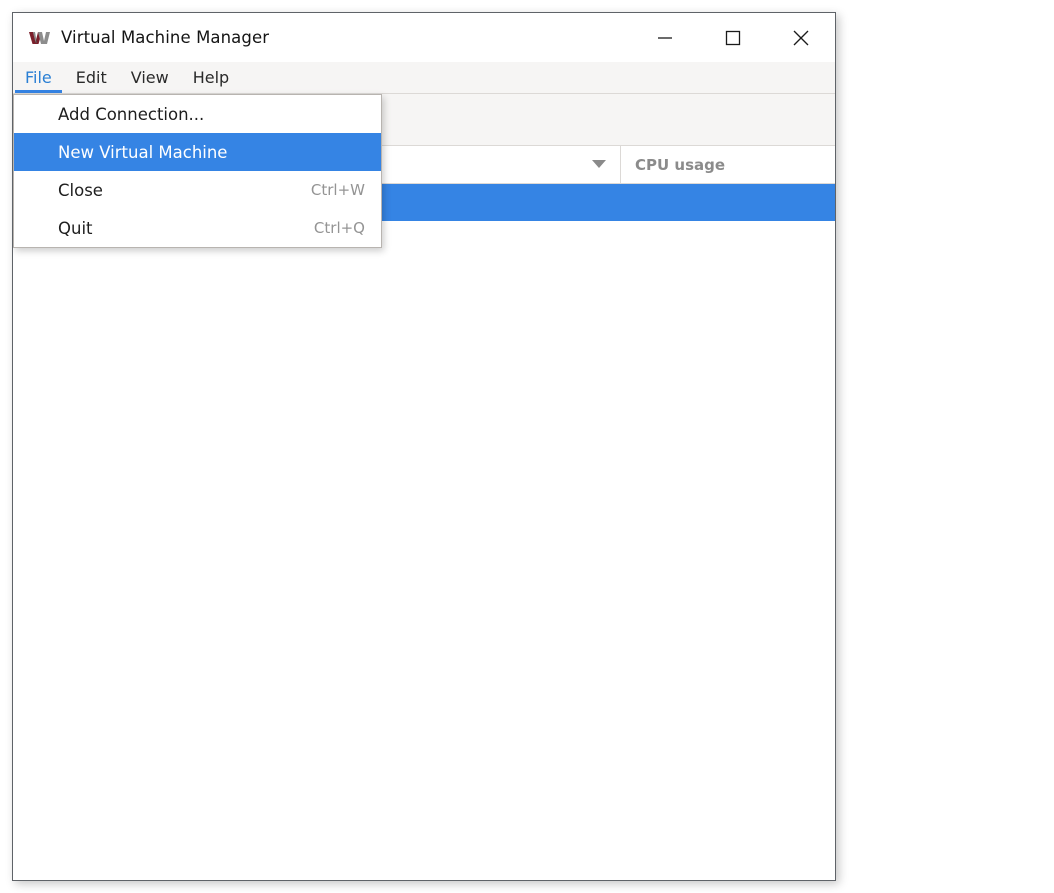 The image size is (1054, 893). I want to click on menu-item-new-virtual-machine: New Virtual Machine, so click(197, 152).